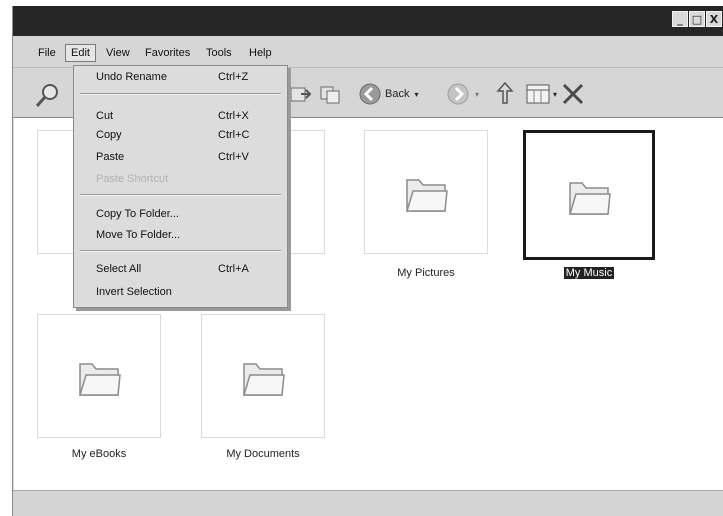 The height and width of the screenshot is (516, 723). Describe the element at coordinates (477, 94) in the screenshot. I see `forward-dropdown-icon: ▾` at that location.